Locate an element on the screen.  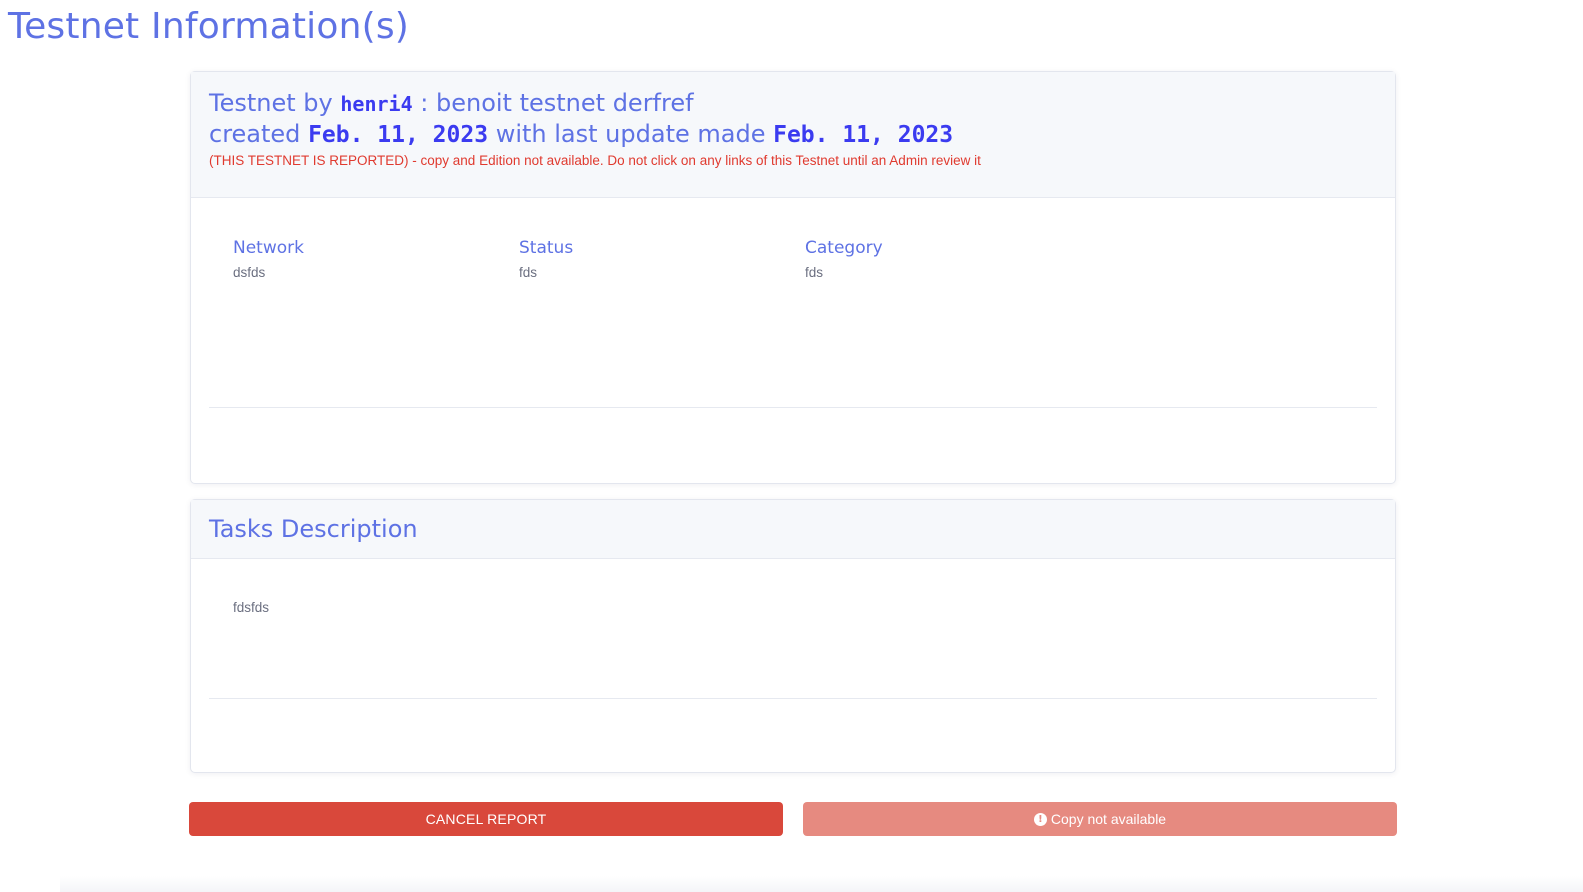
field-category: Category fds is located at coordinates (948, 258).